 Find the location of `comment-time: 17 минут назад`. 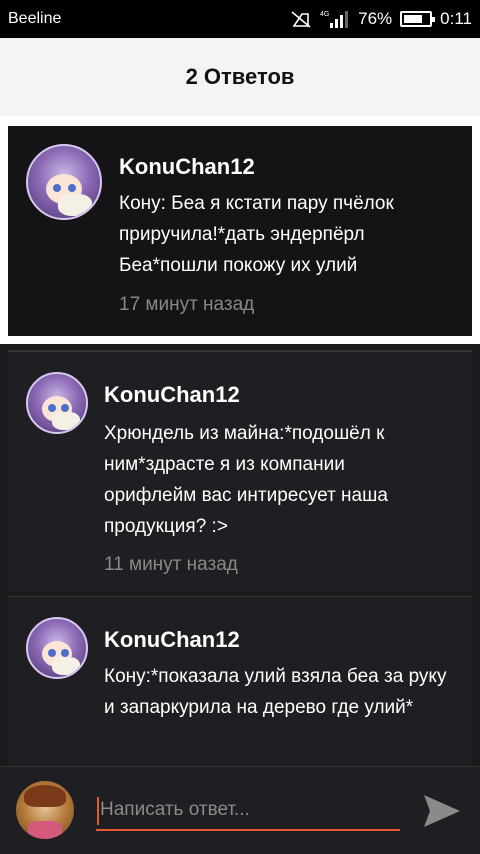

comment-time: 17 минут назад is located at coordinates (187, 304).